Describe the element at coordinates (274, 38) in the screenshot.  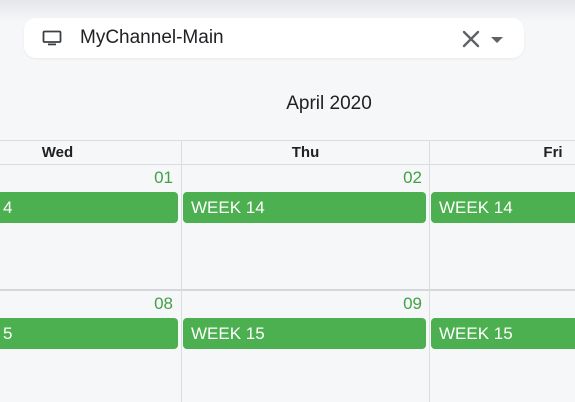
I see `channel-selector: MyChannel-Main` at that location.